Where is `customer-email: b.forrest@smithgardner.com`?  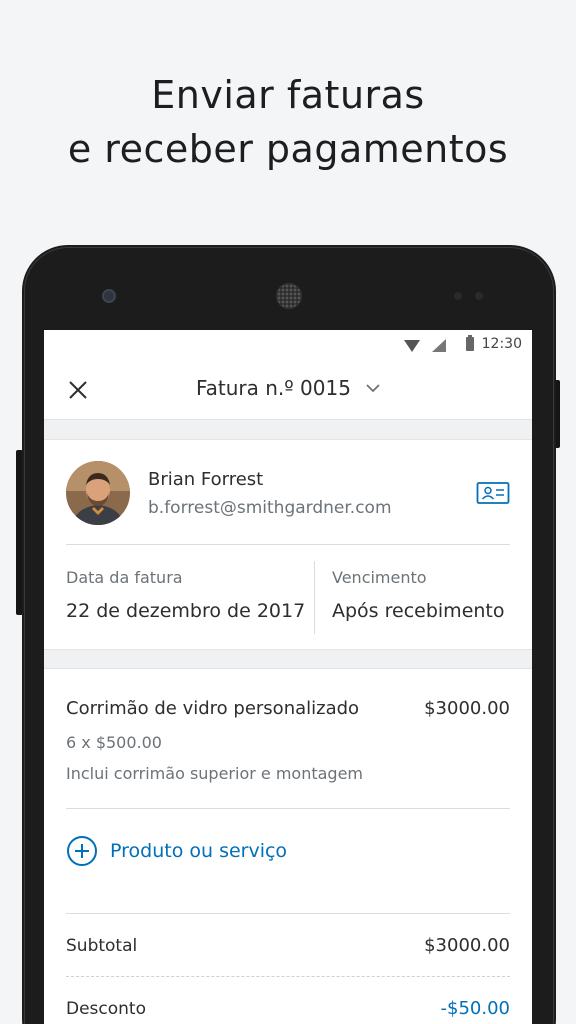
customer-email: b.forrest@smithgardner.com is located at coordinates (270, 508).